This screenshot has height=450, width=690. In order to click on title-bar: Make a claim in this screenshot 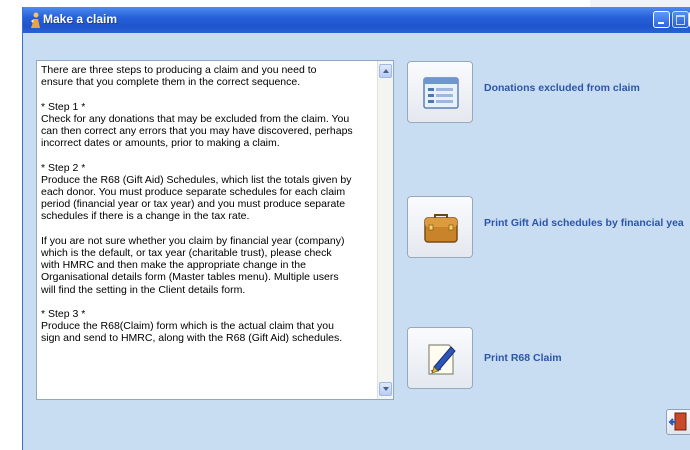, I will do `click(356, 20)`.